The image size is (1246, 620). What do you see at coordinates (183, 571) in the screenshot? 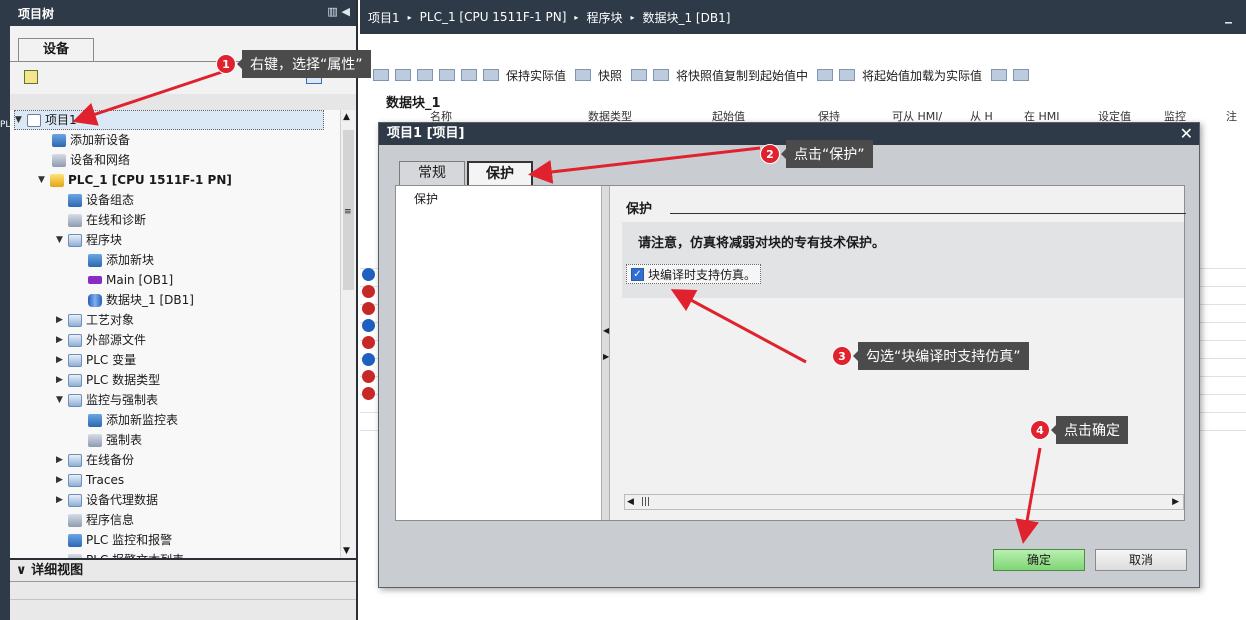
I see `detail-view-header: ∨ 详细视图` at bounding box center [183, 571].